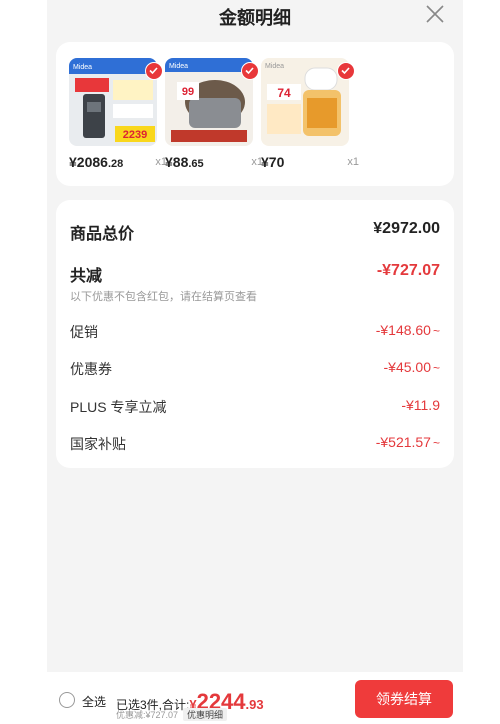  What do you see at coordinates (84, 332) in the screenshot?
I see `discount-label: 促销` at bounding box center [84, 332].